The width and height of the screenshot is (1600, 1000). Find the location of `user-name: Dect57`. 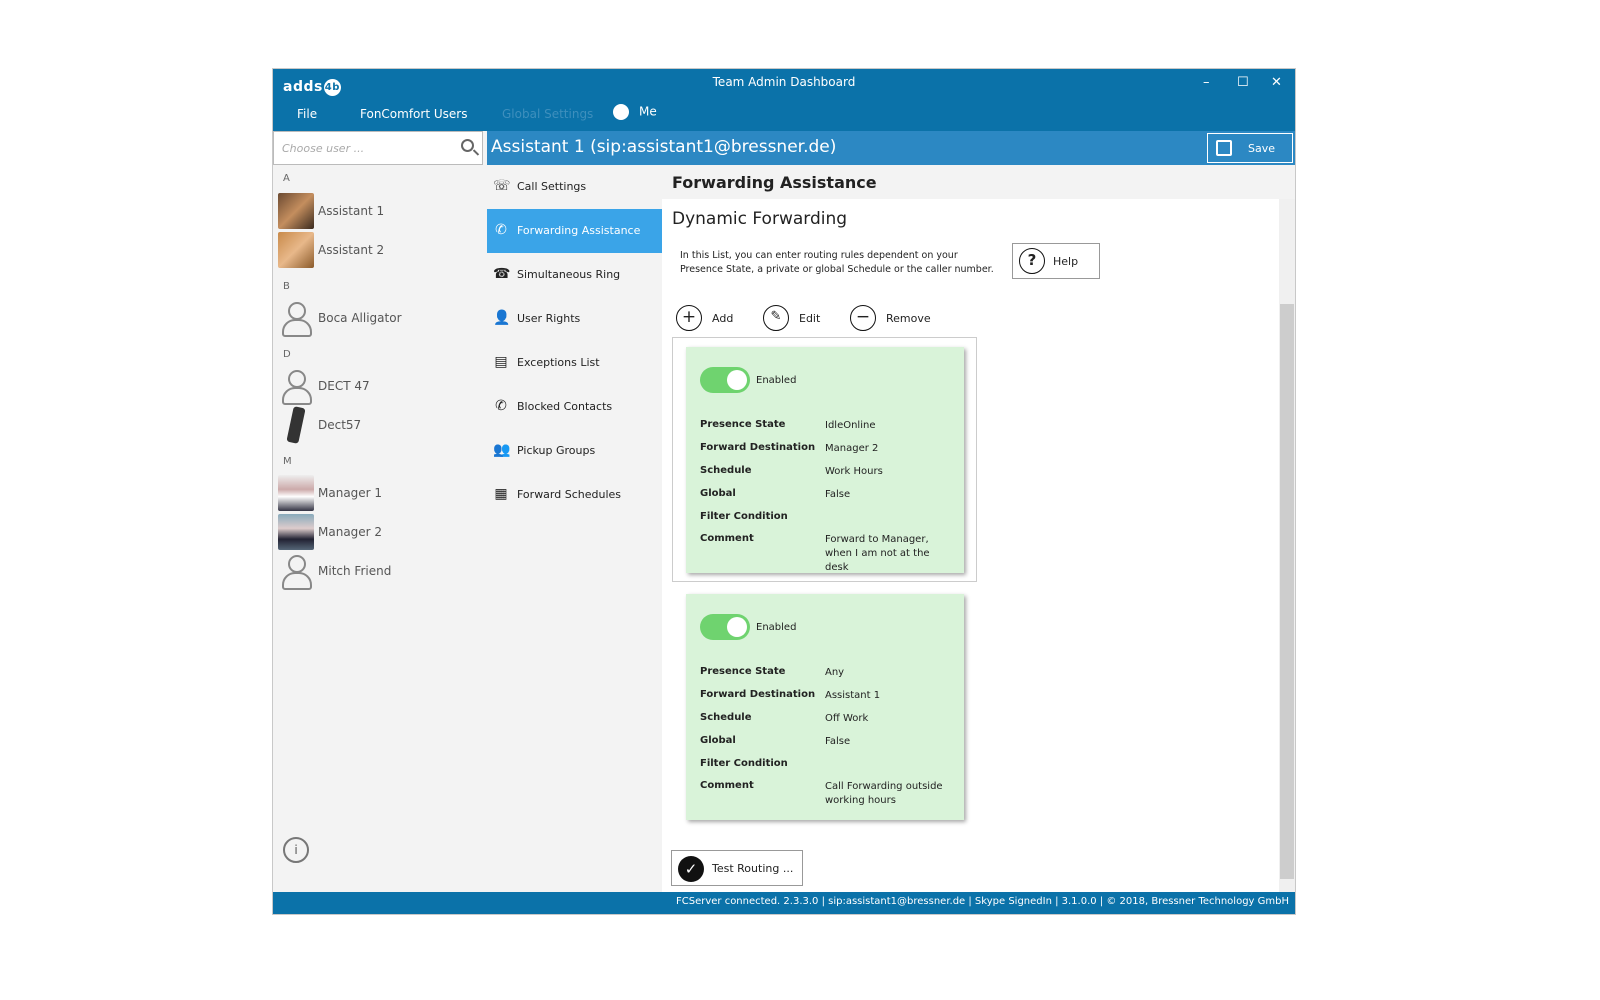

user-name: Dect57 is located at coordinates (340, 425).